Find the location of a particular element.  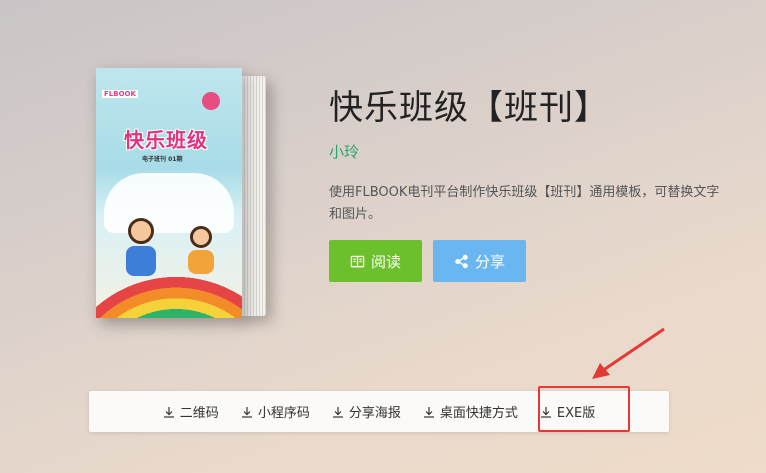

cloud-illustration is located at coordinates (169, 203).